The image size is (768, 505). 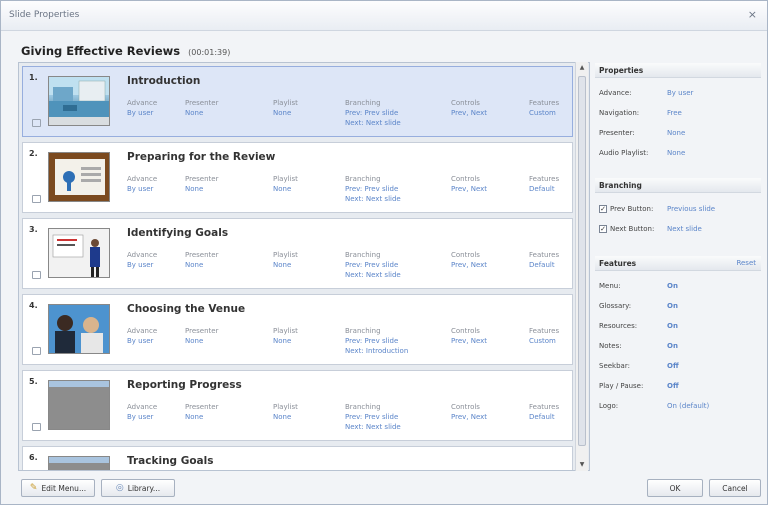 What do you see at coordinates (297, 458) in the screenshot?
I see `slide-row-6: 6. Tracking Goals` at bounding box center [297, 458].